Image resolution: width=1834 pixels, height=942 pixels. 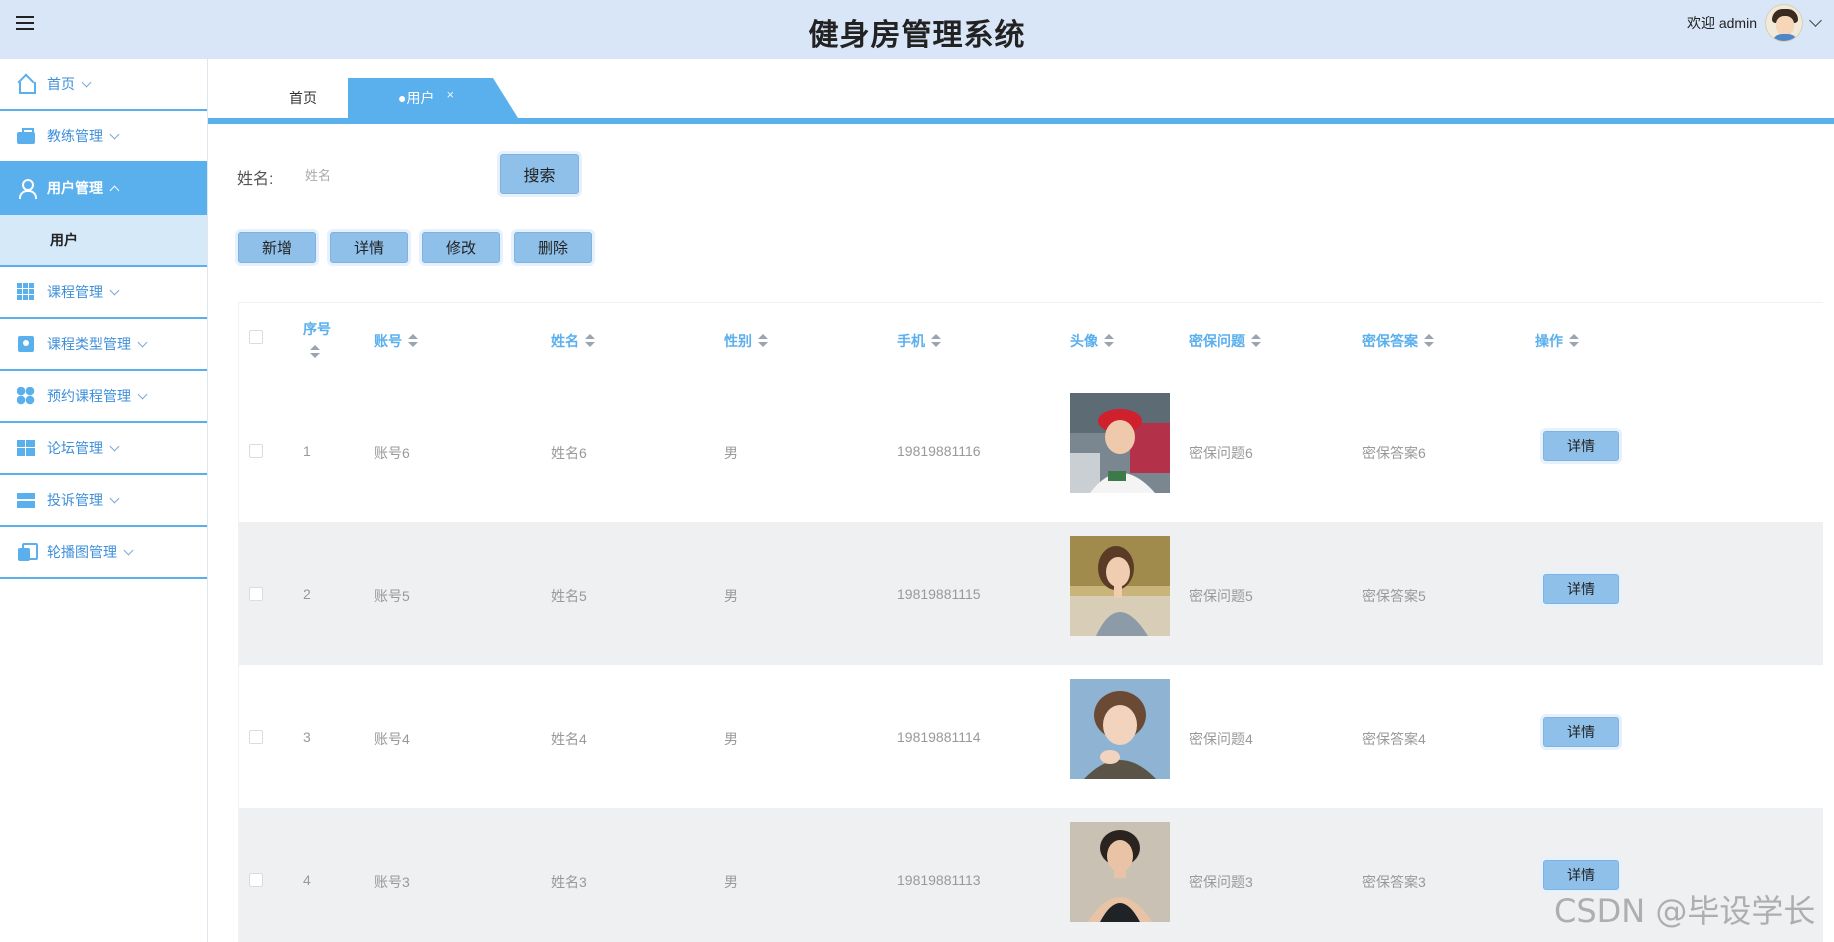 What do you see at coordinates (392, 739) in the screenshot?
I see `cell-account: 账号4` at bounding box center [392, 739].